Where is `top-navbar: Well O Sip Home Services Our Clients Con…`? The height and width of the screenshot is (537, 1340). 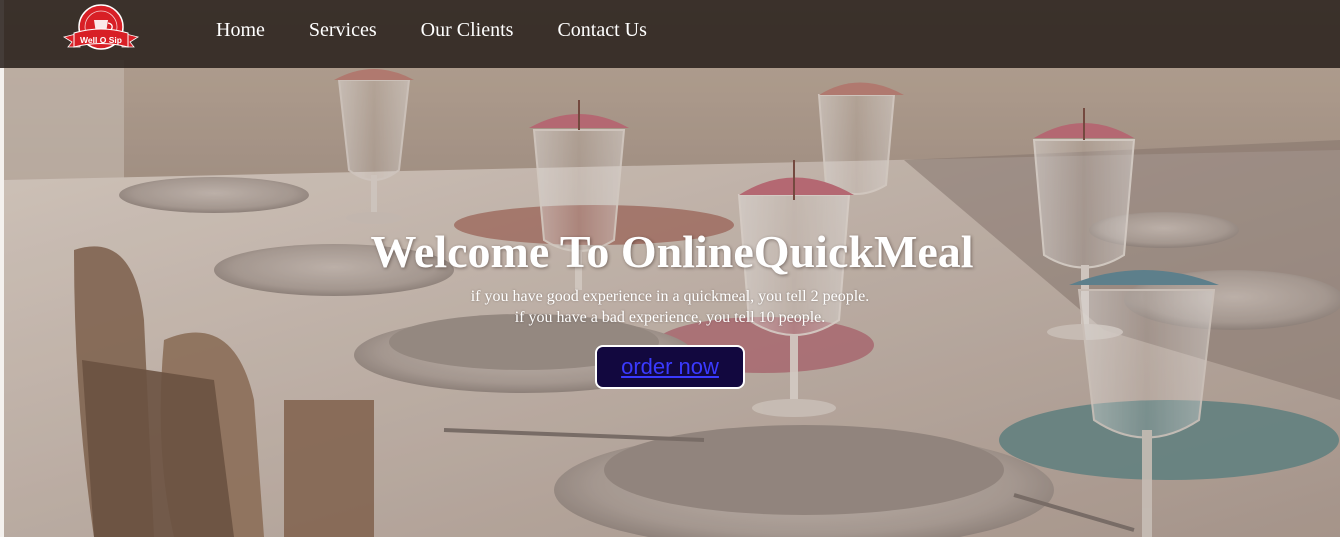 top-navbar: Well O Sip Home Services Our Clients Con… is located at coordinates (670, 34).